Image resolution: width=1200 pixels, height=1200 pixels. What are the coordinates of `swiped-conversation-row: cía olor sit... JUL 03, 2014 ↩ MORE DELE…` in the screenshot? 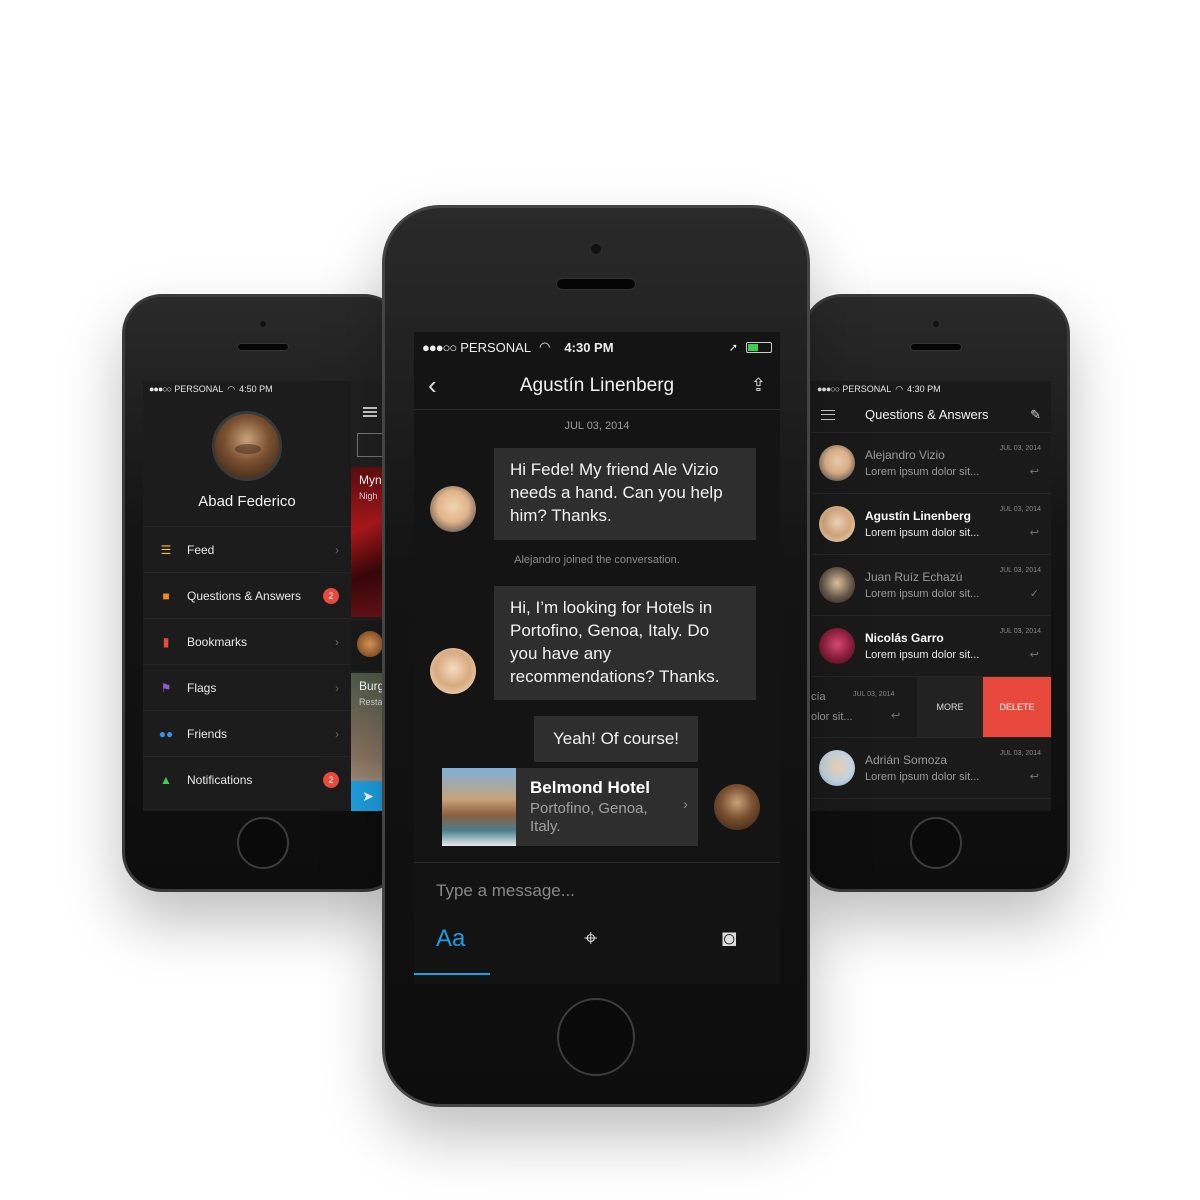 It's located at (931, 707).